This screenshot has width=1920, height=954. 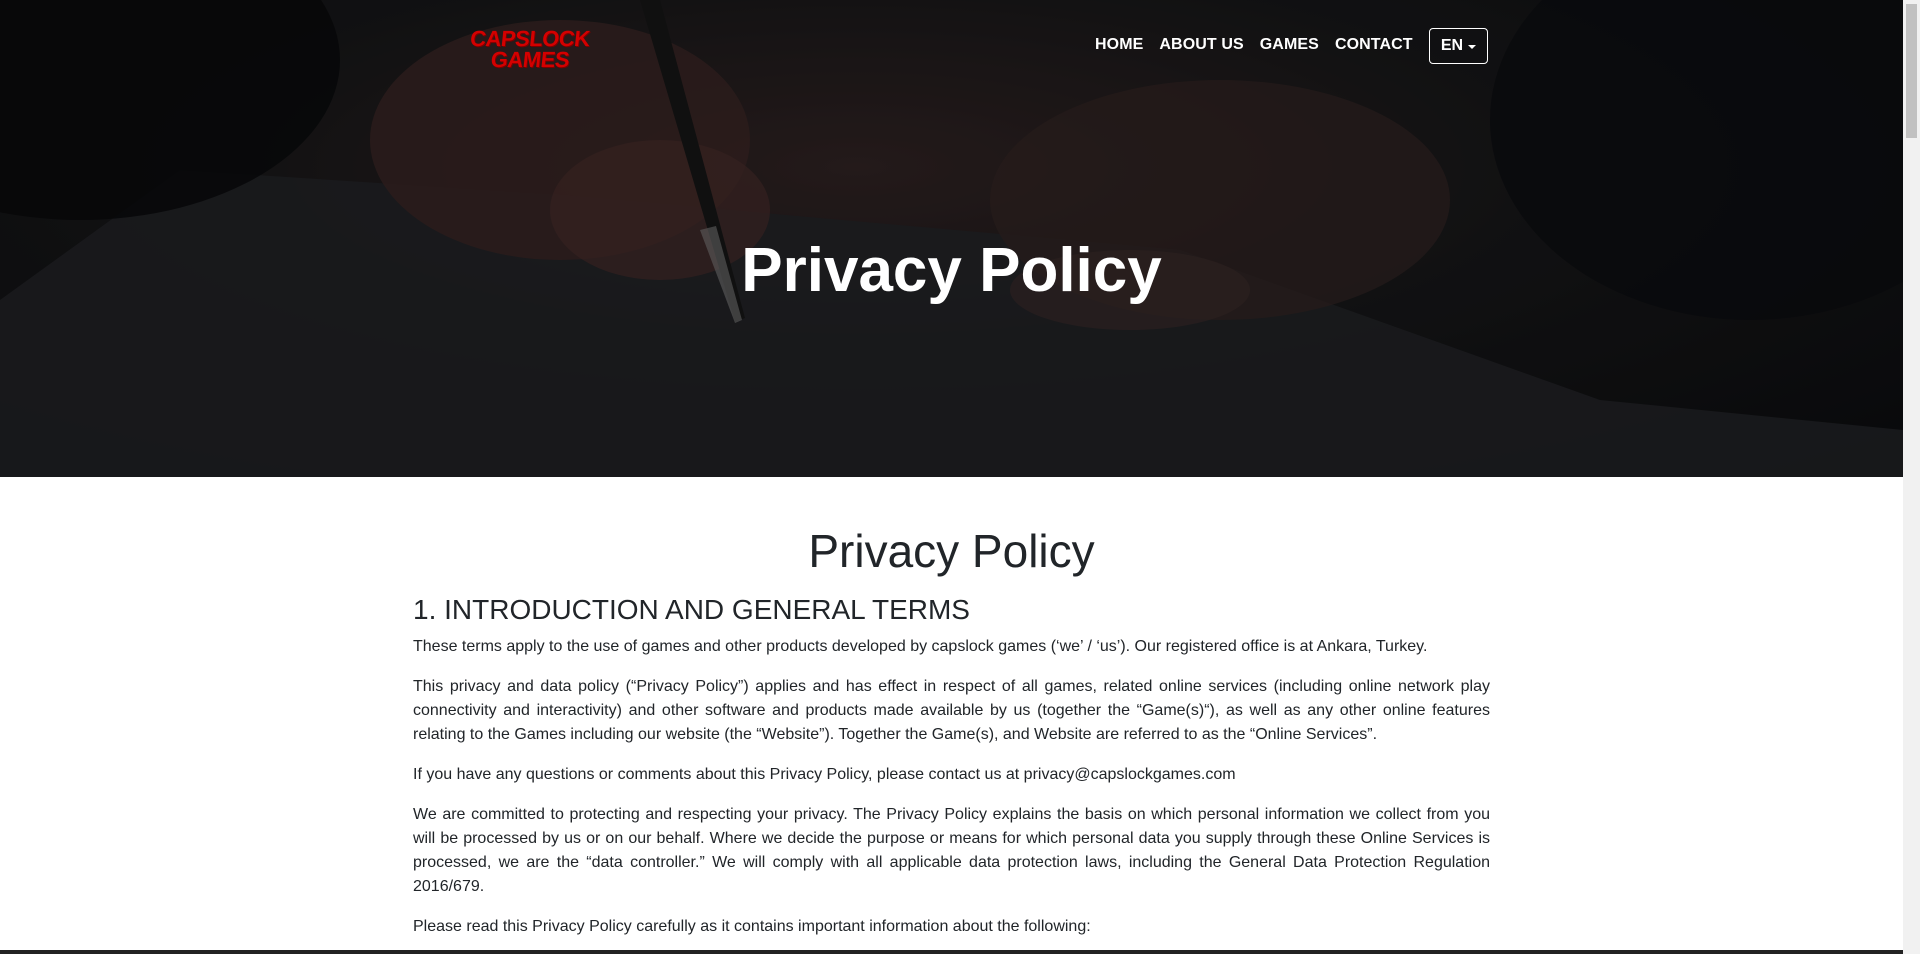 I want to click on nav-link-home: HOME, so click(x=1119, y=45).